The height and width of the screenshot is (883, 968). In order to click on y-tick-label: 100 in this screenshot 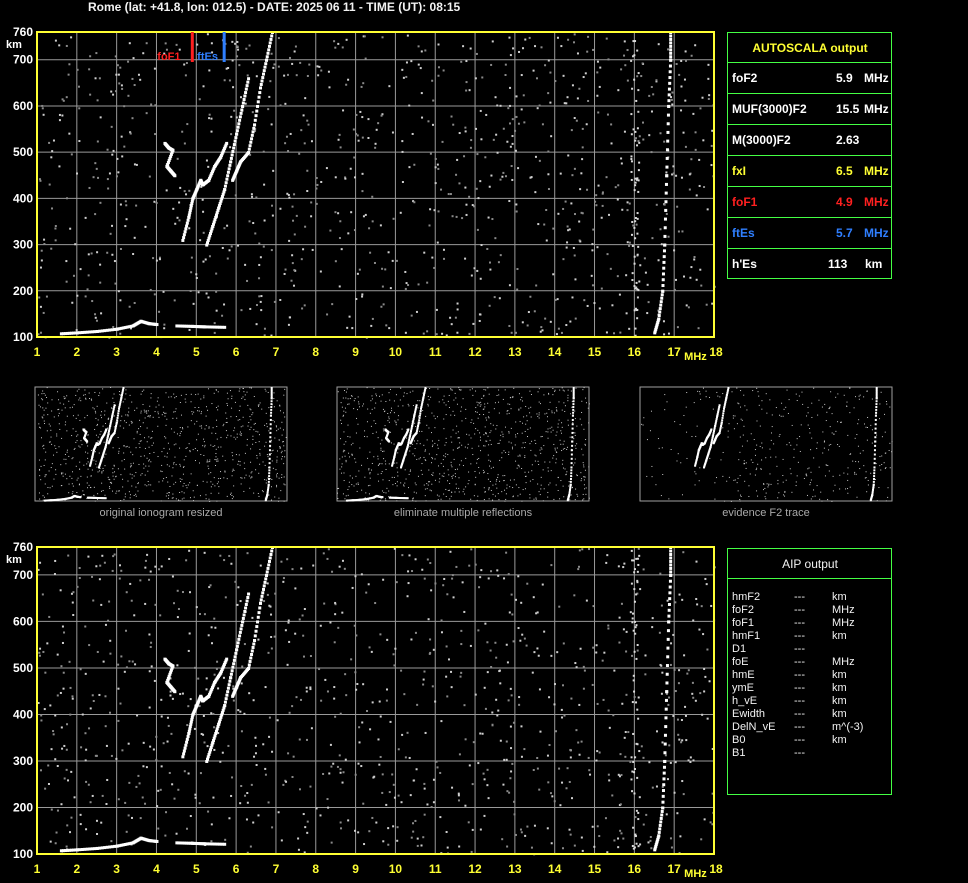, I will do `click(23, 854)`.